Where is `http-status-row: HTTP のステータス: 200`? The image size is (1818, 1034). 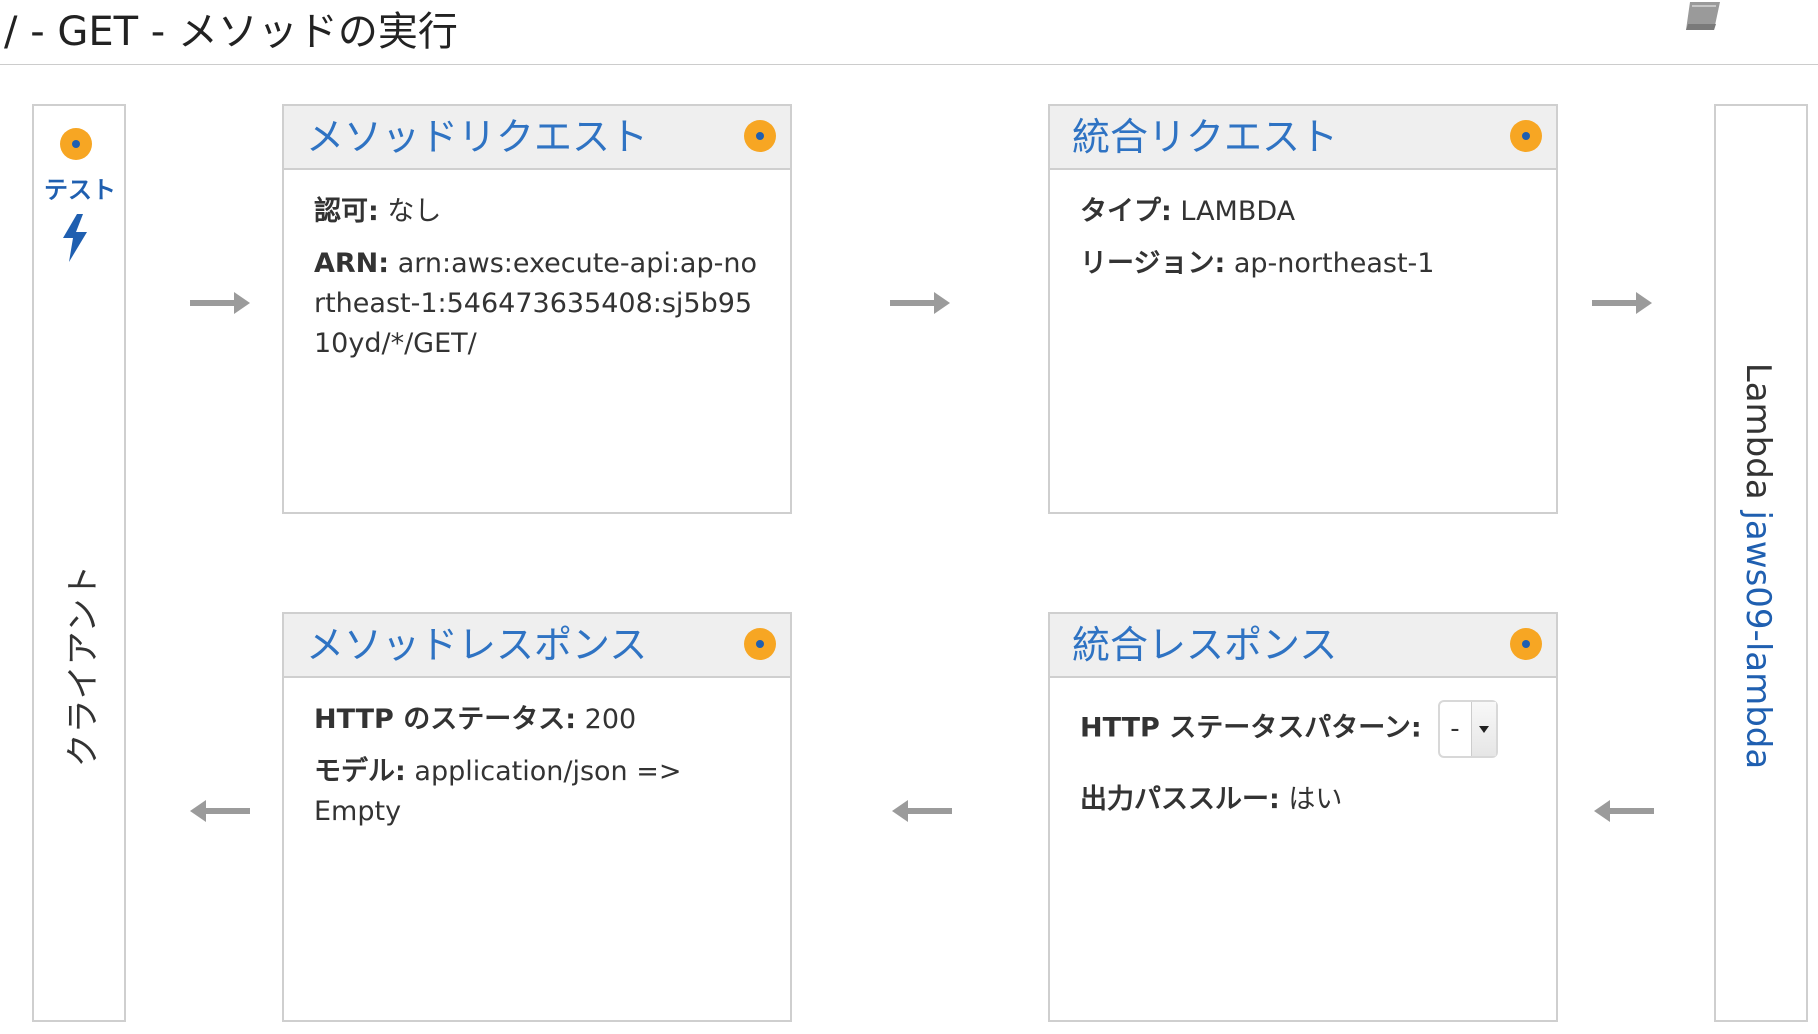
http-status-row: HTTP のステータス: 200 is located at coordinates (537, 720).